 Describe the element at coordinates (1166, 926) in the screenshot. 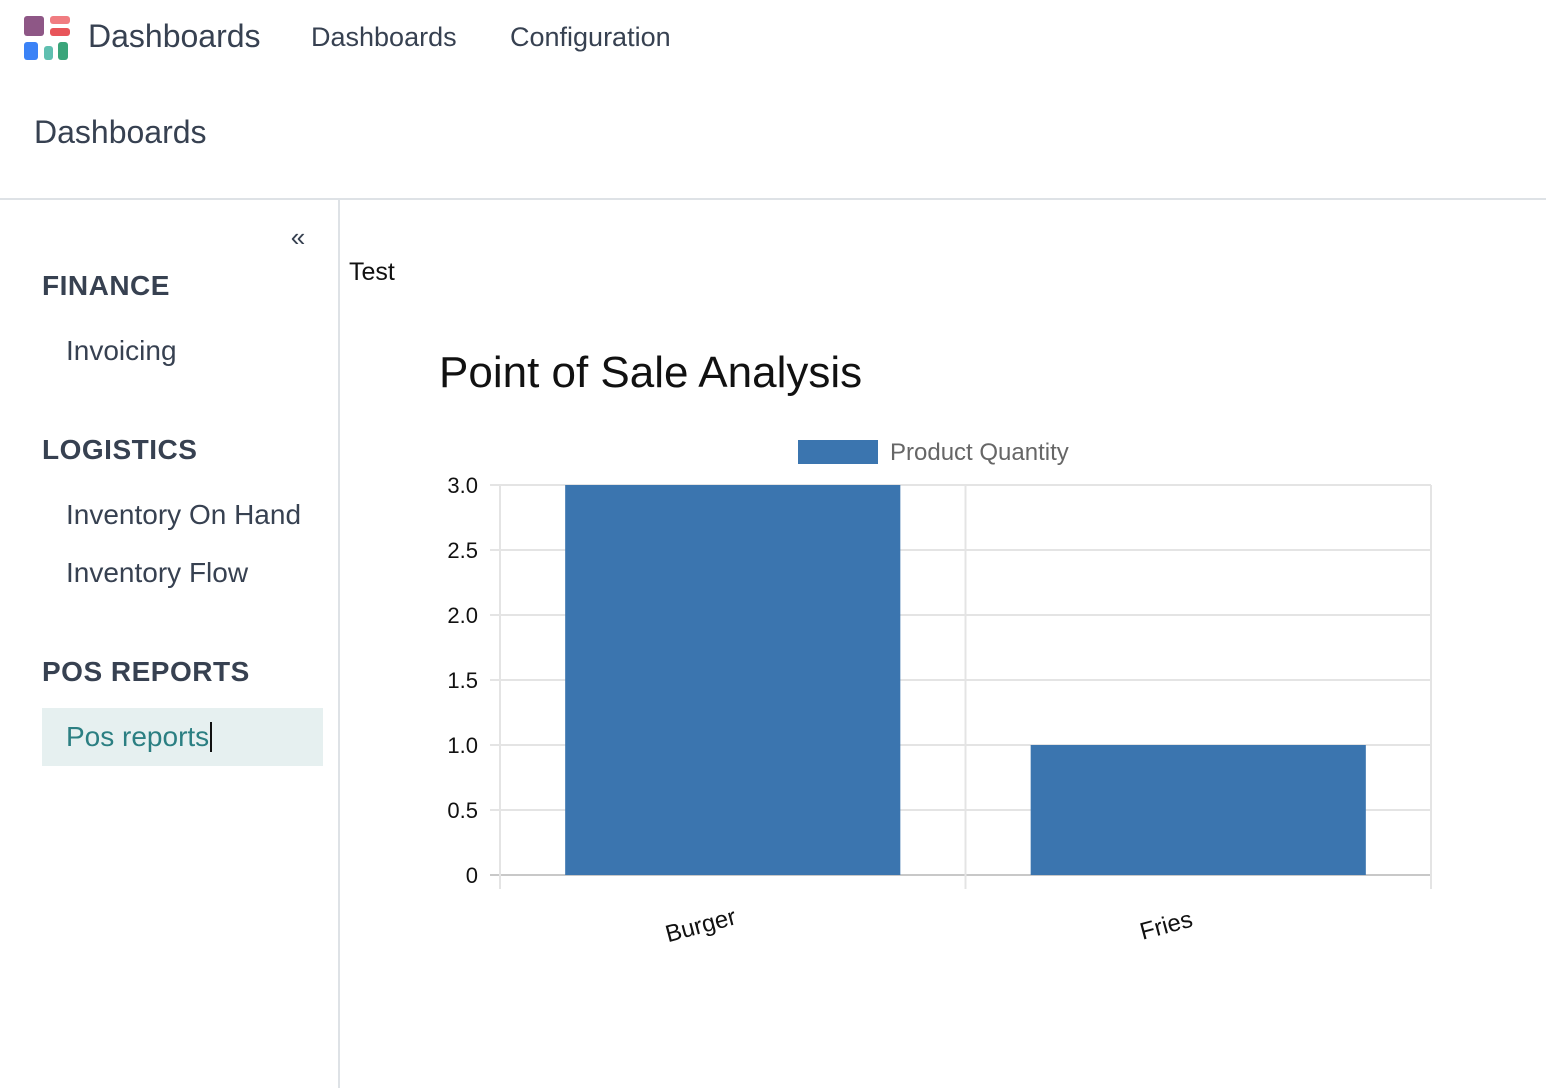

I see `x-tick-label: Fries` at that location.